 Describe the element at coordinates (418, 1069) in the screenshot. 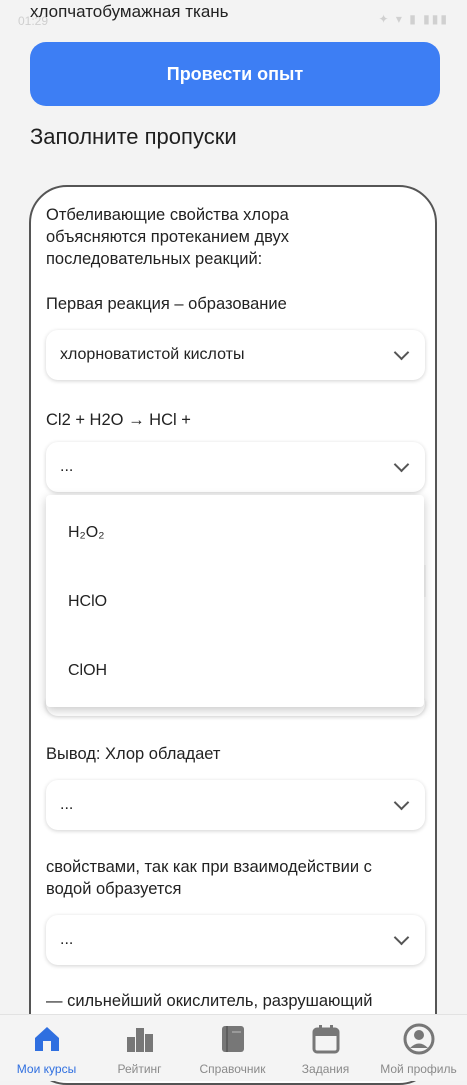

I see `nav-label: Мой профиль` at that location.